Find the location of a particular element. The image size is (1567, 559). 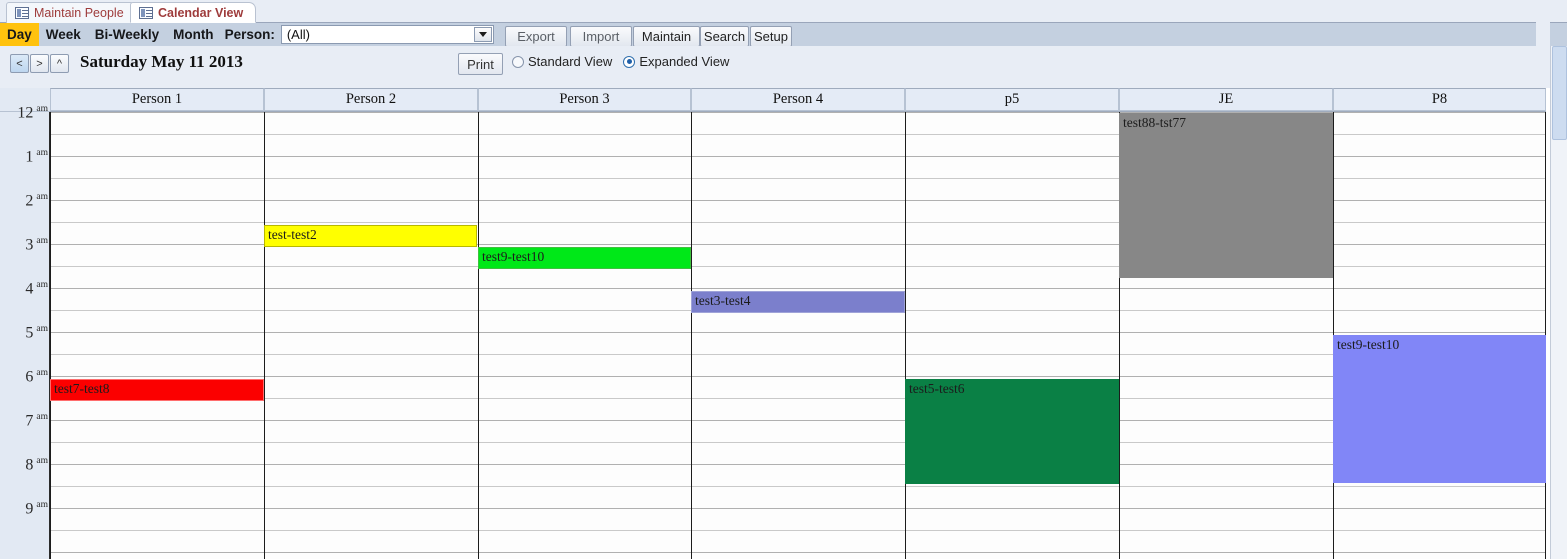

hour-number: 5 is located at coordinates (29, 333).